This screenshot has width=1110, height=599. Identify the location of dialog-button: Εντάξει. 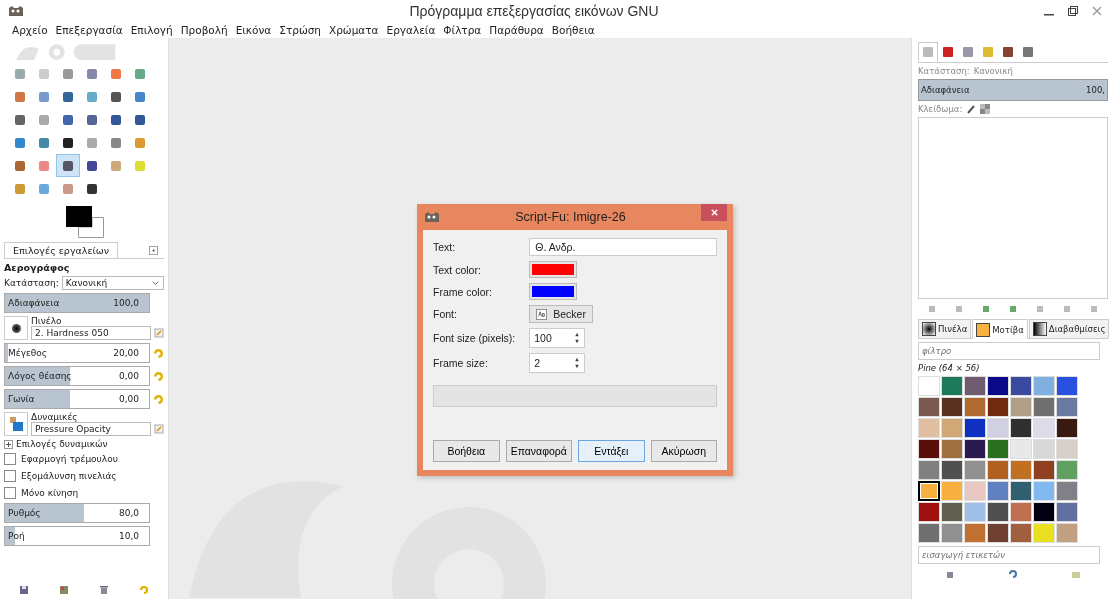
(611, 451).